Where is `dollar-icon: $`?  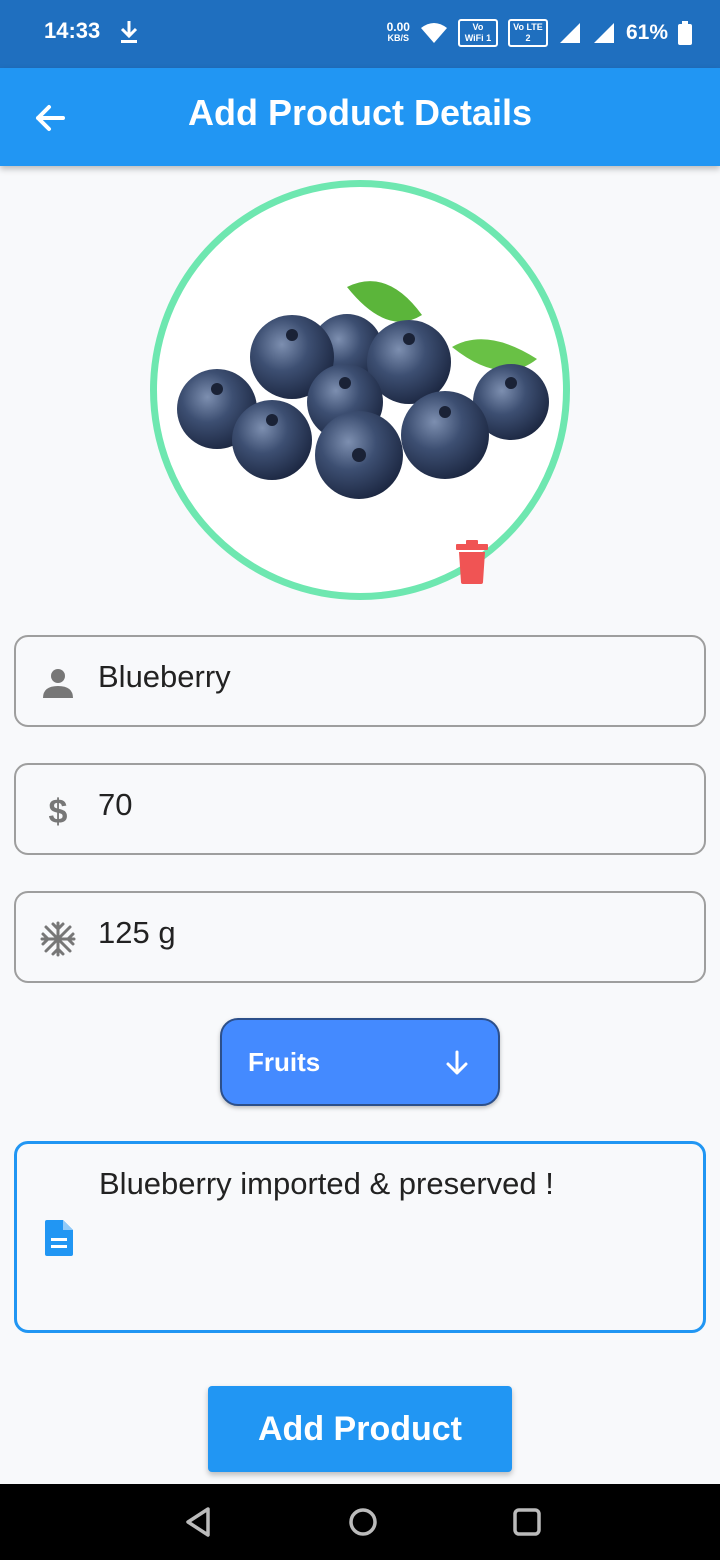 dollar-icon: $ is located at coordinates (58, 812).